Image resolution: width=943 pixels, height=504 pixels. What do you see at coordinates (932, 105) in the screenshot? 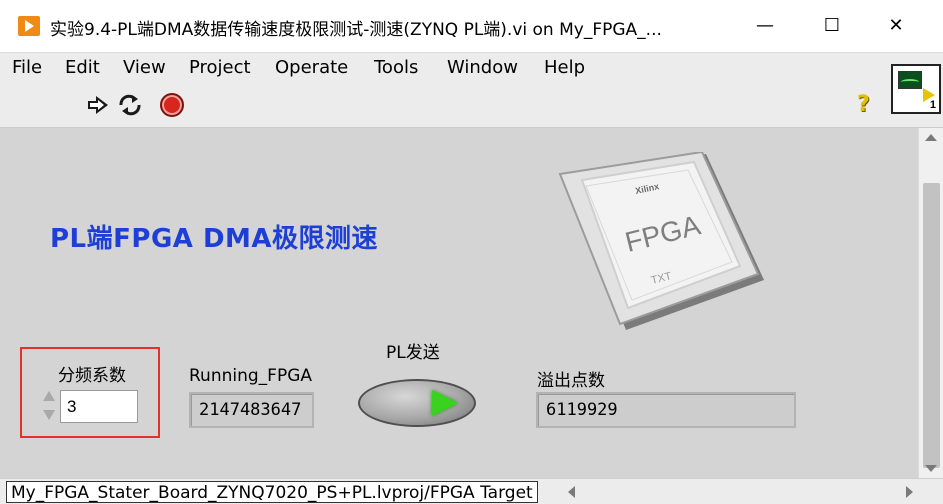
I see `vi-icon-number: 1` at bounding box center [932, 105].